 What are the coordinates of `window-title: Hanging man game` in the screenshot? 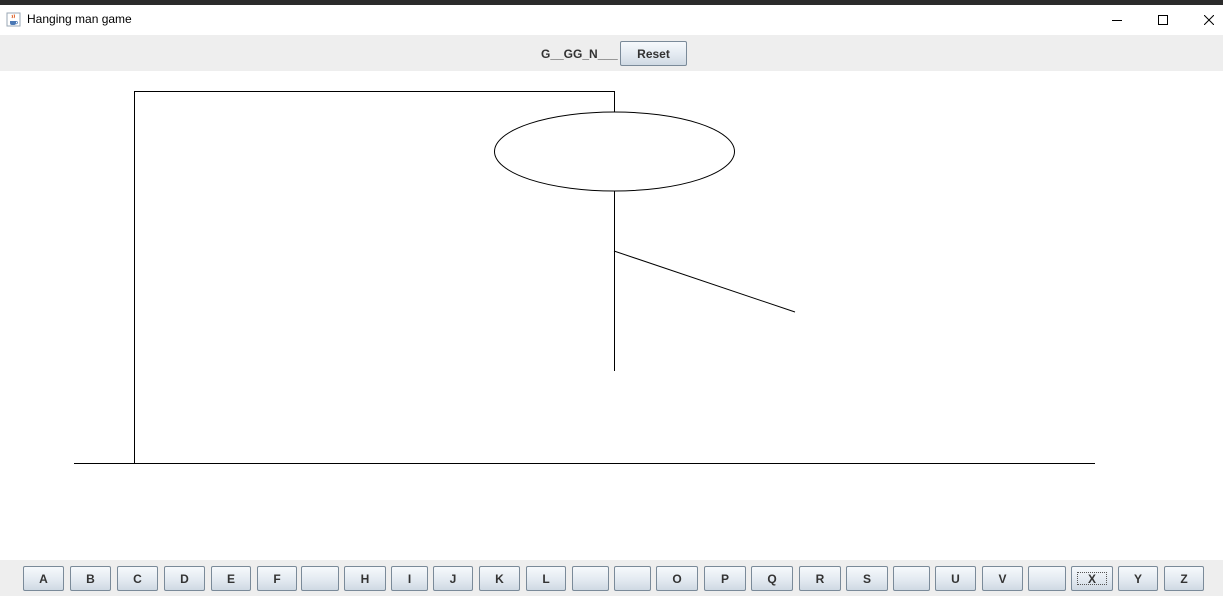 It's located at (79, 19).